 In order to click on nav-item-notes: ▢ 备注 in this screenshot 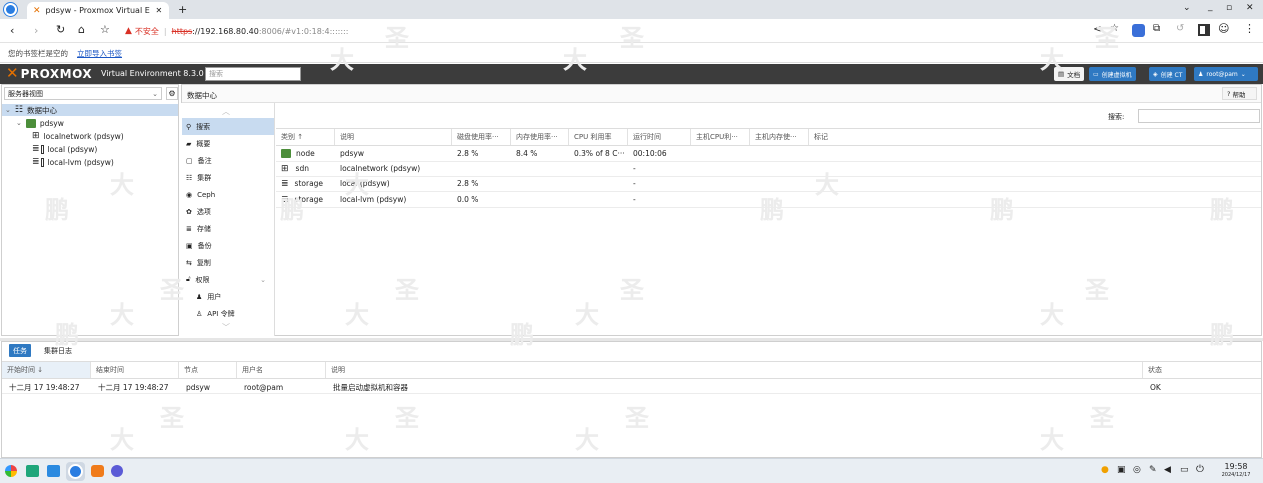, I will do `click(228, 160)`.